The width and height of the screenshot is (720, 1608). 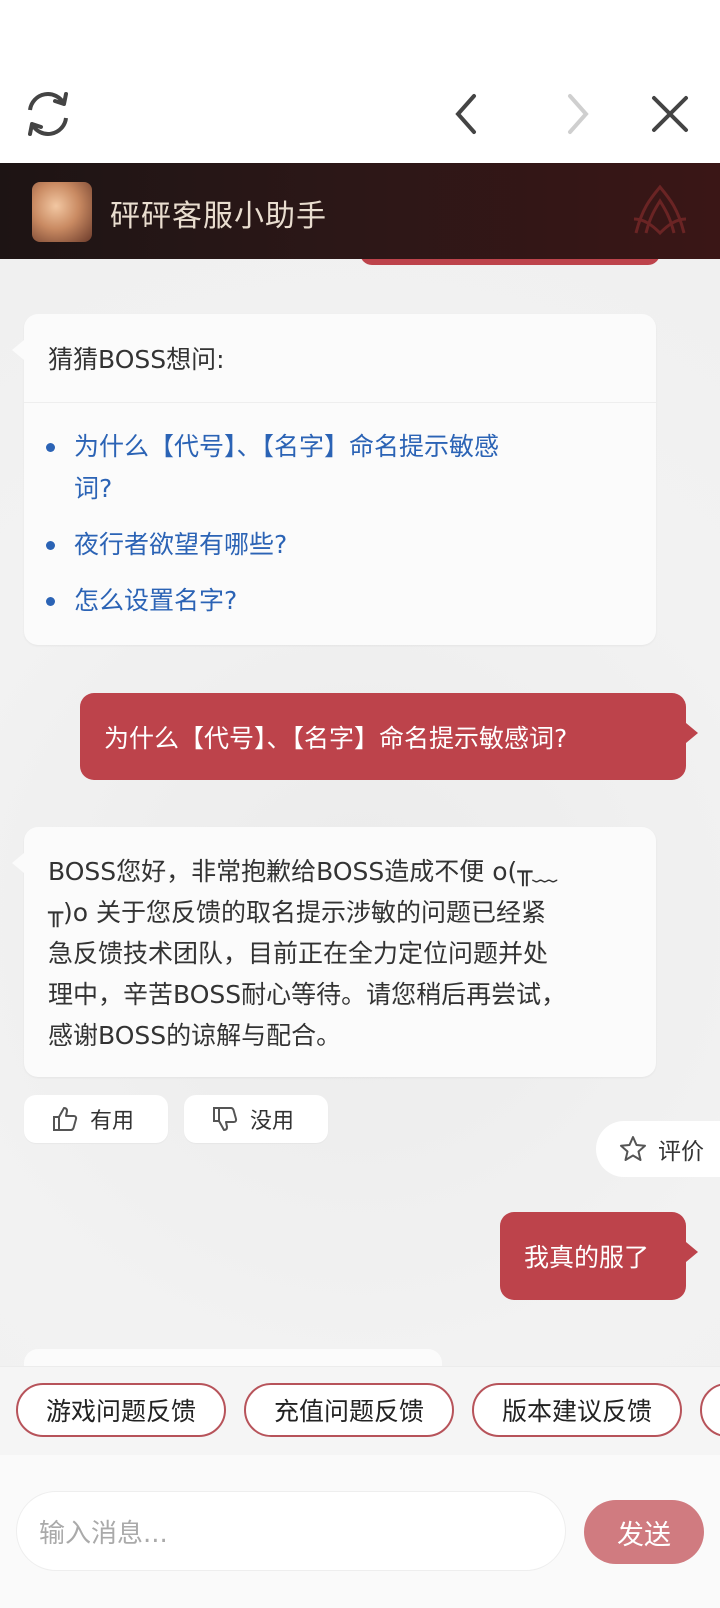 What do you see at coordinates (510, 262) in the screenshot?
I see `previous-message-bubble` at bounding box center [510, 262].